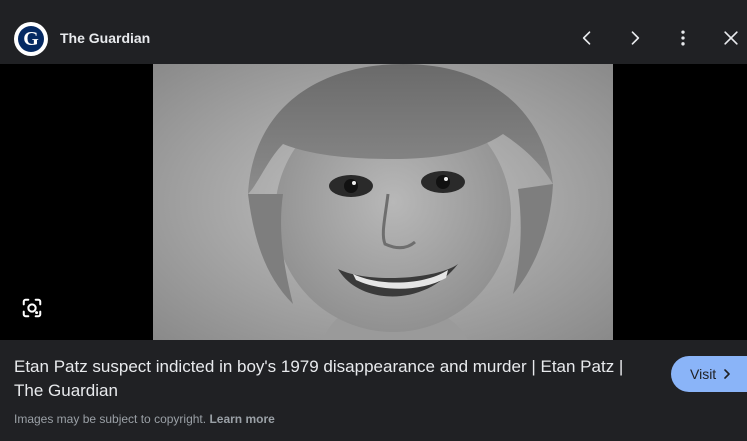  I want to click on next-button, so click(635, 38).